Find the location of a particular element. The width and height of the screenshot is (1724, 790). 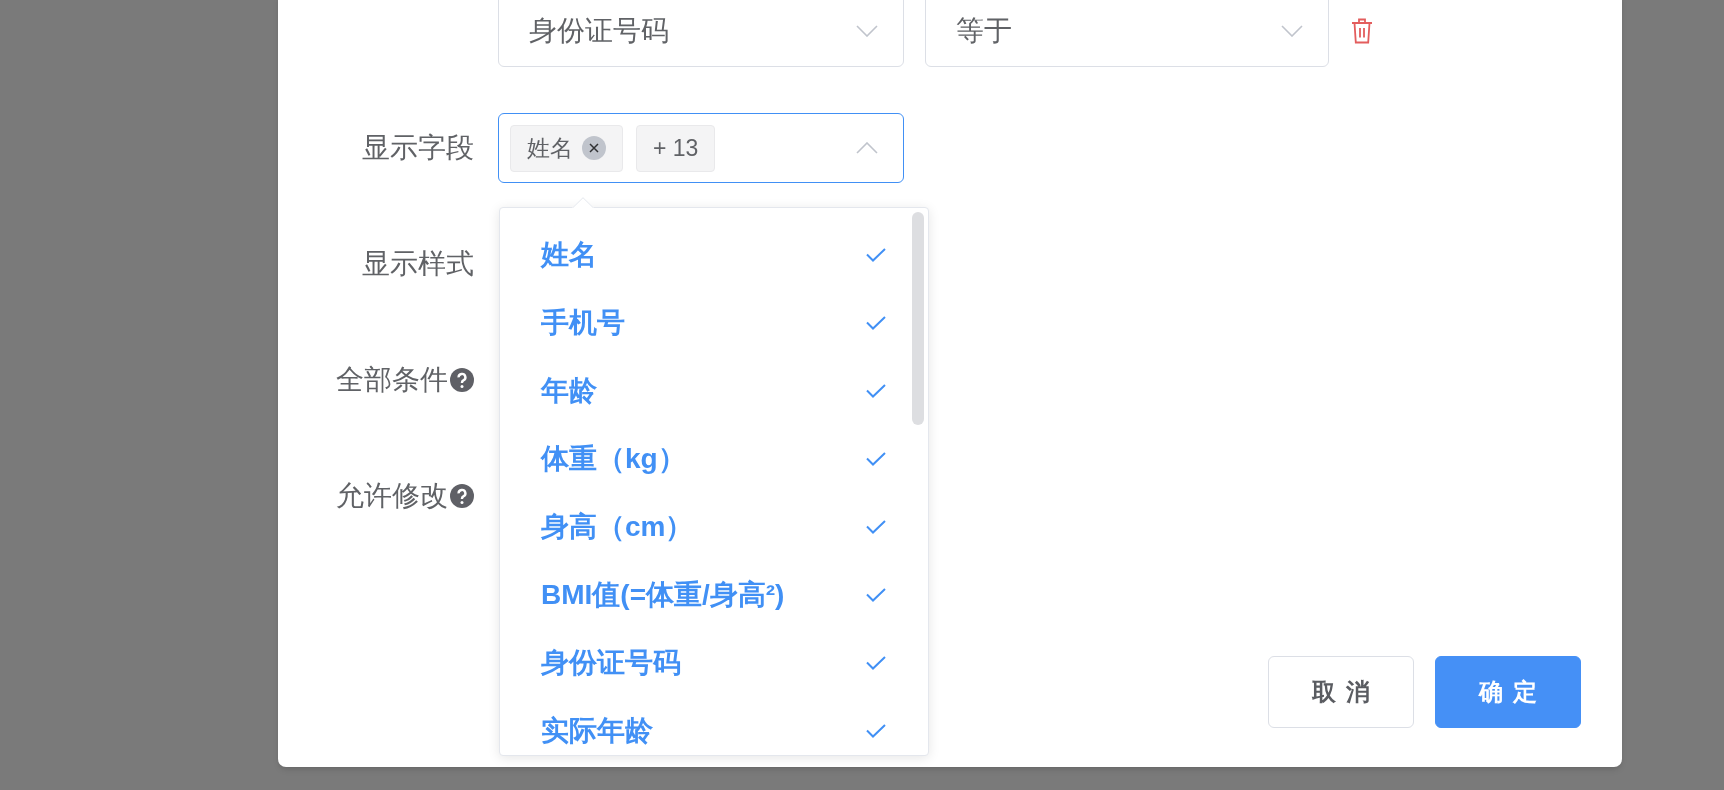

field-label: 允许修改 is located at coordinates (392, 496).